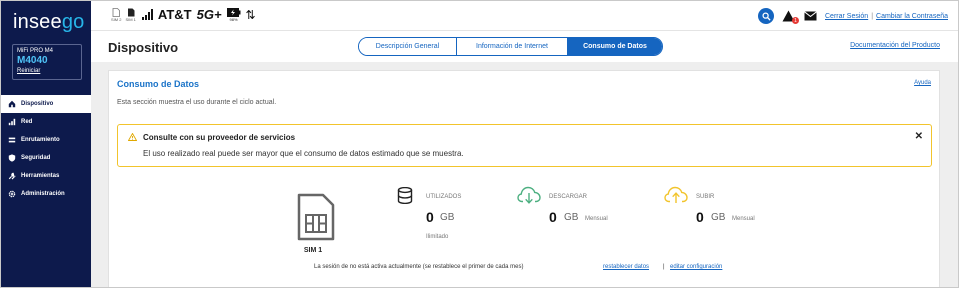  I want to click on device-model: M4040, so click(32, 60).